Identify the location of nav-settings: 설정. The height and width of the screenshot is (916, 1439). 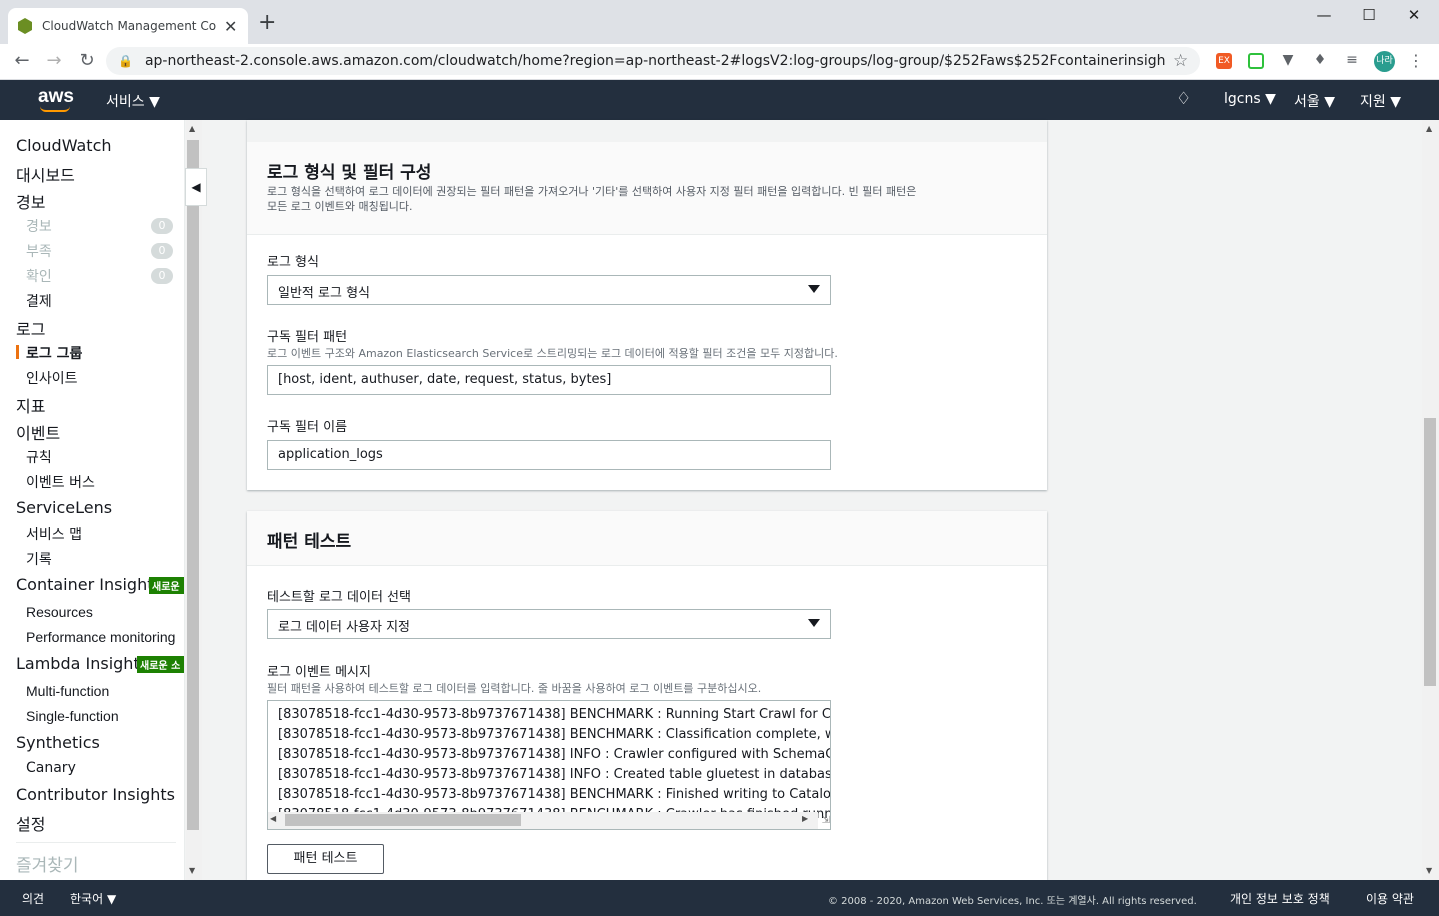
(30, 823).